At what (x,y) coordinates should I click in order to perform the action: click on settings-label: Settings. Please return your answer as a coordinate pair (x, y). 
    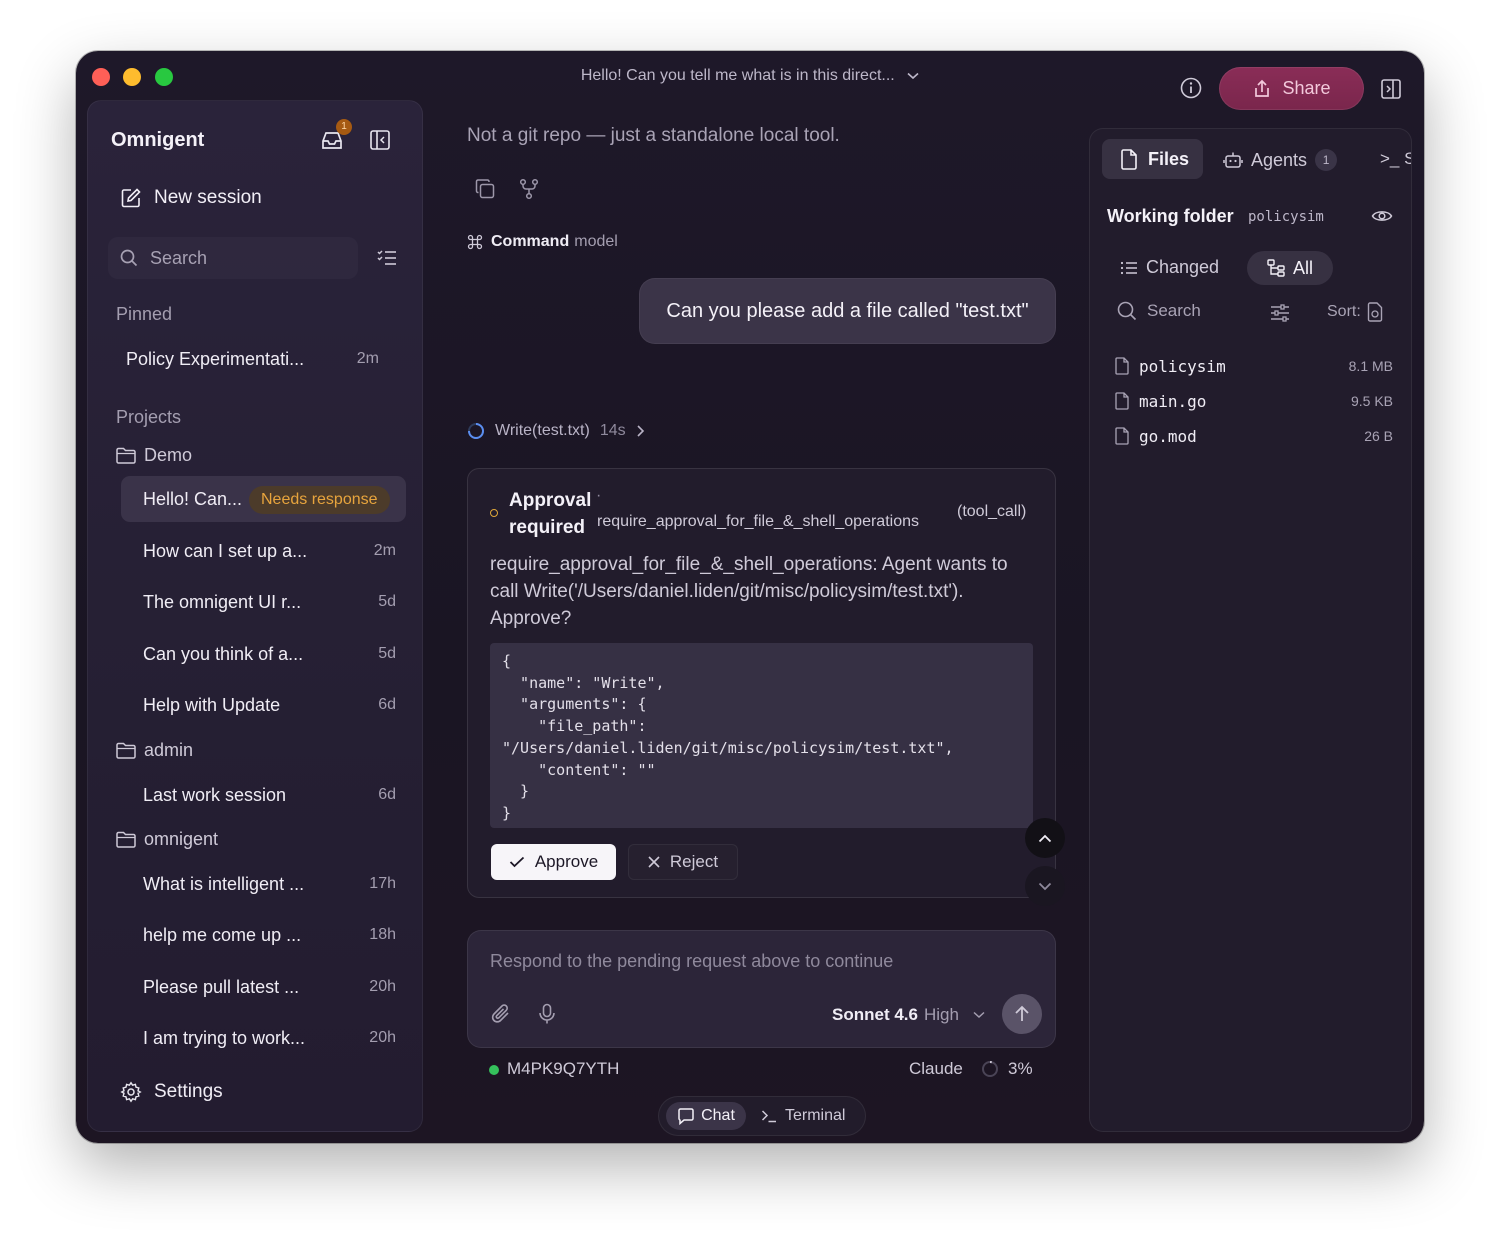
    Looking at the image, I should click on (188, 1091).